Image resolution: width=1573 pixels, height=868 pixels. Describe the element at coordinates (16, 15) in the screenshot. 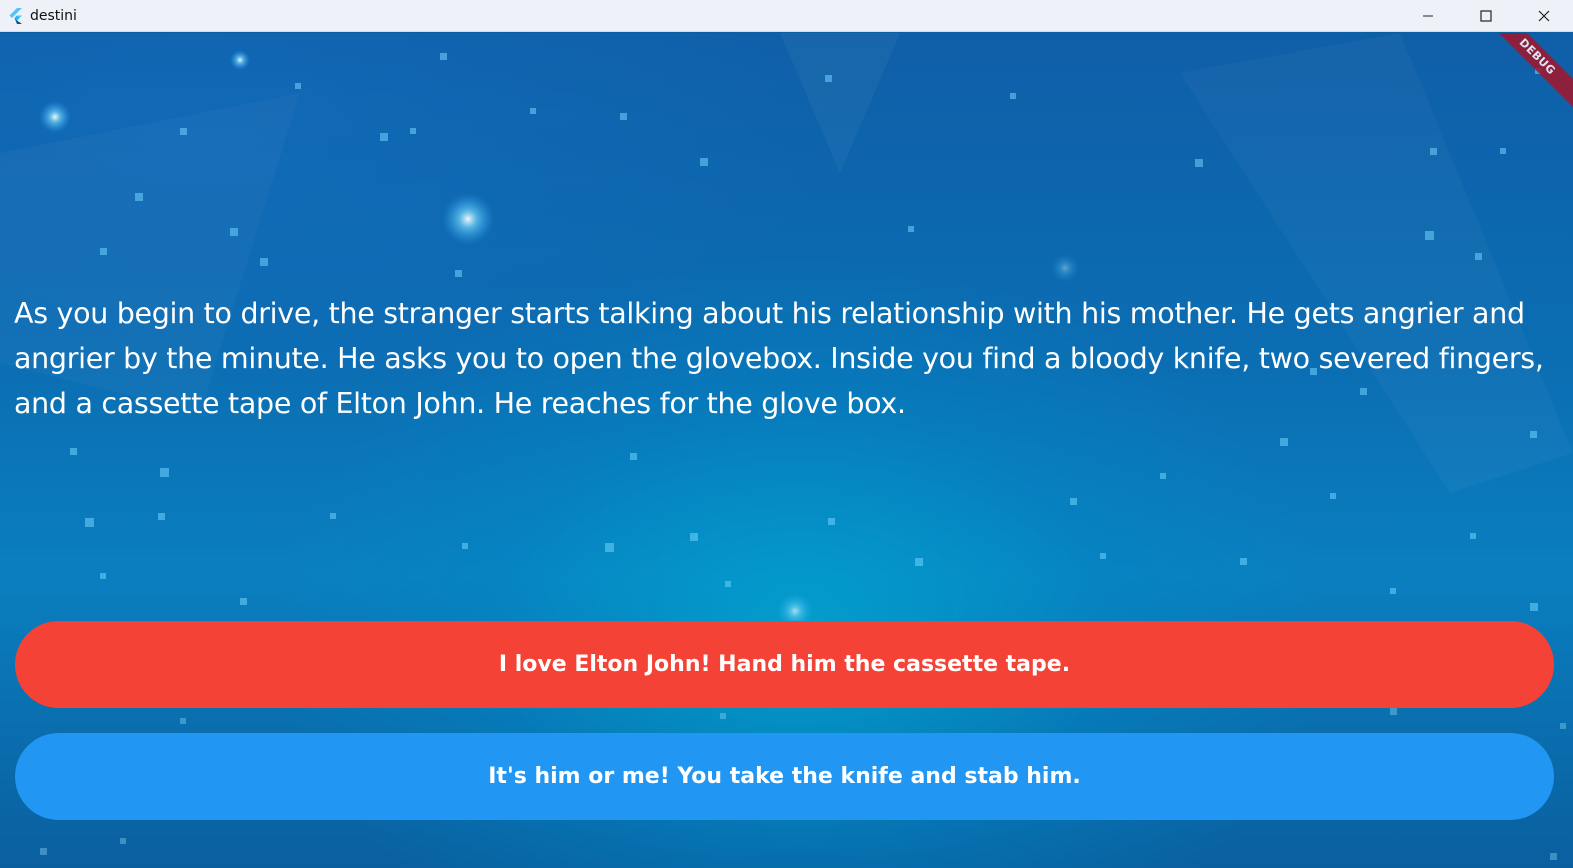

I see `flutter-logo-icon` at that location.